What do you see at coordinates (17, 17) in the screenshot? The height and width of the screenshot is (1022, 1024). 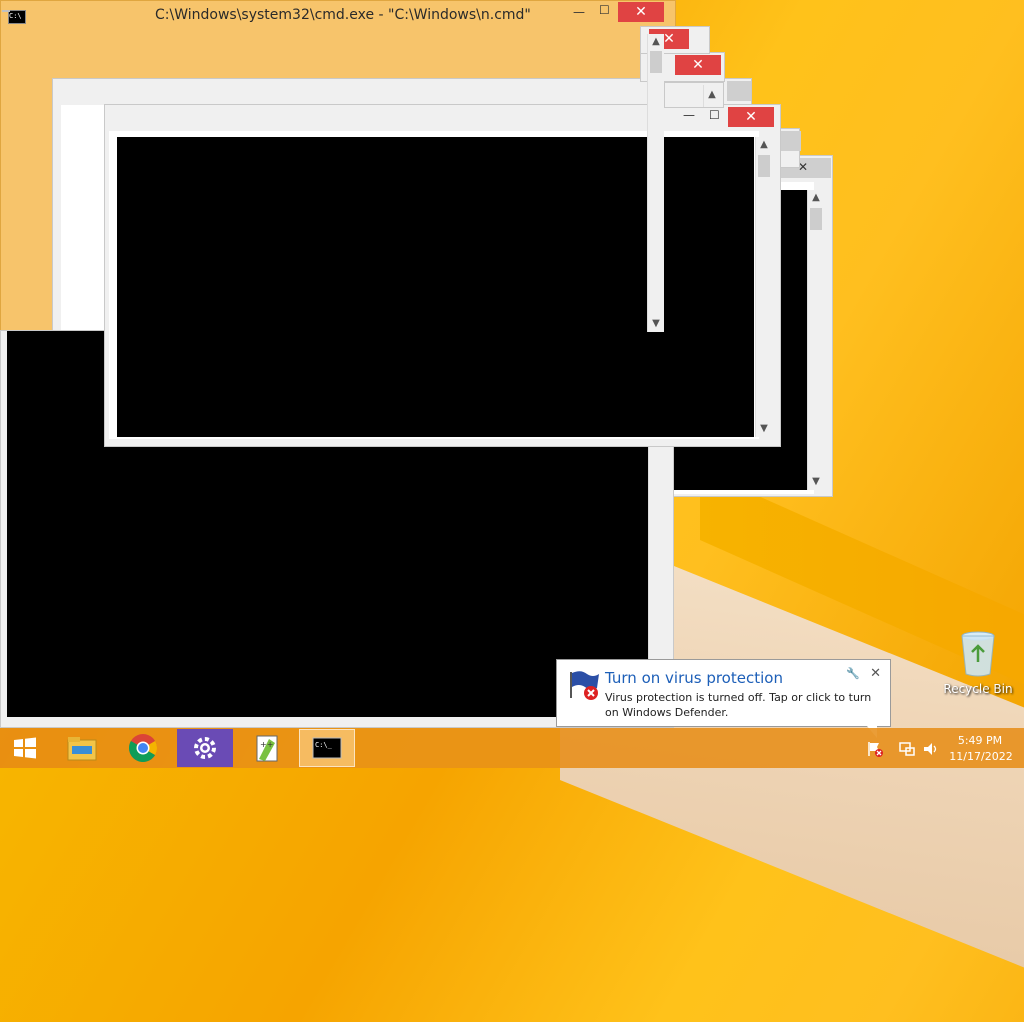 I see `cmd-app-icon: C:\` at bounding box center [17, 17].